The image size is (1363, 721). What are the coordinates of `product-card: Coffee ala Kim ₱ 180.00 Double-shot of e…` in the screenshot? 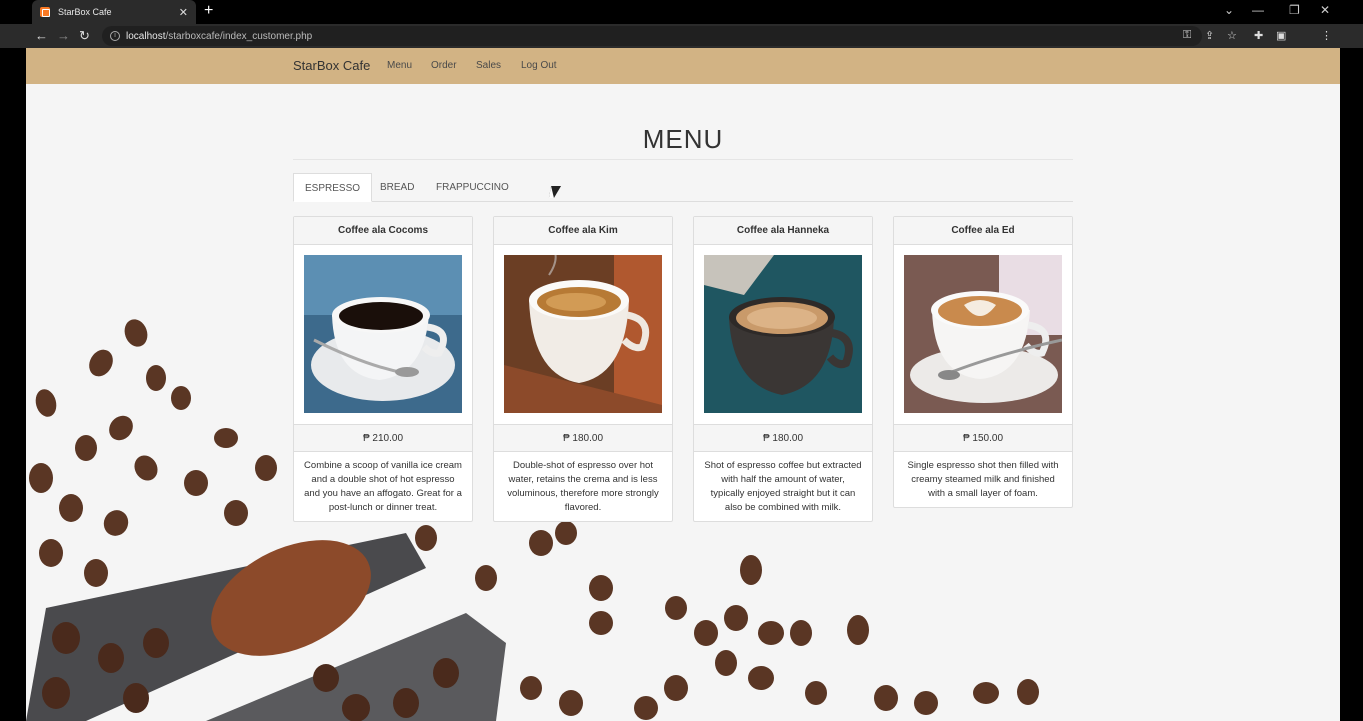 It's located at (583, 369).